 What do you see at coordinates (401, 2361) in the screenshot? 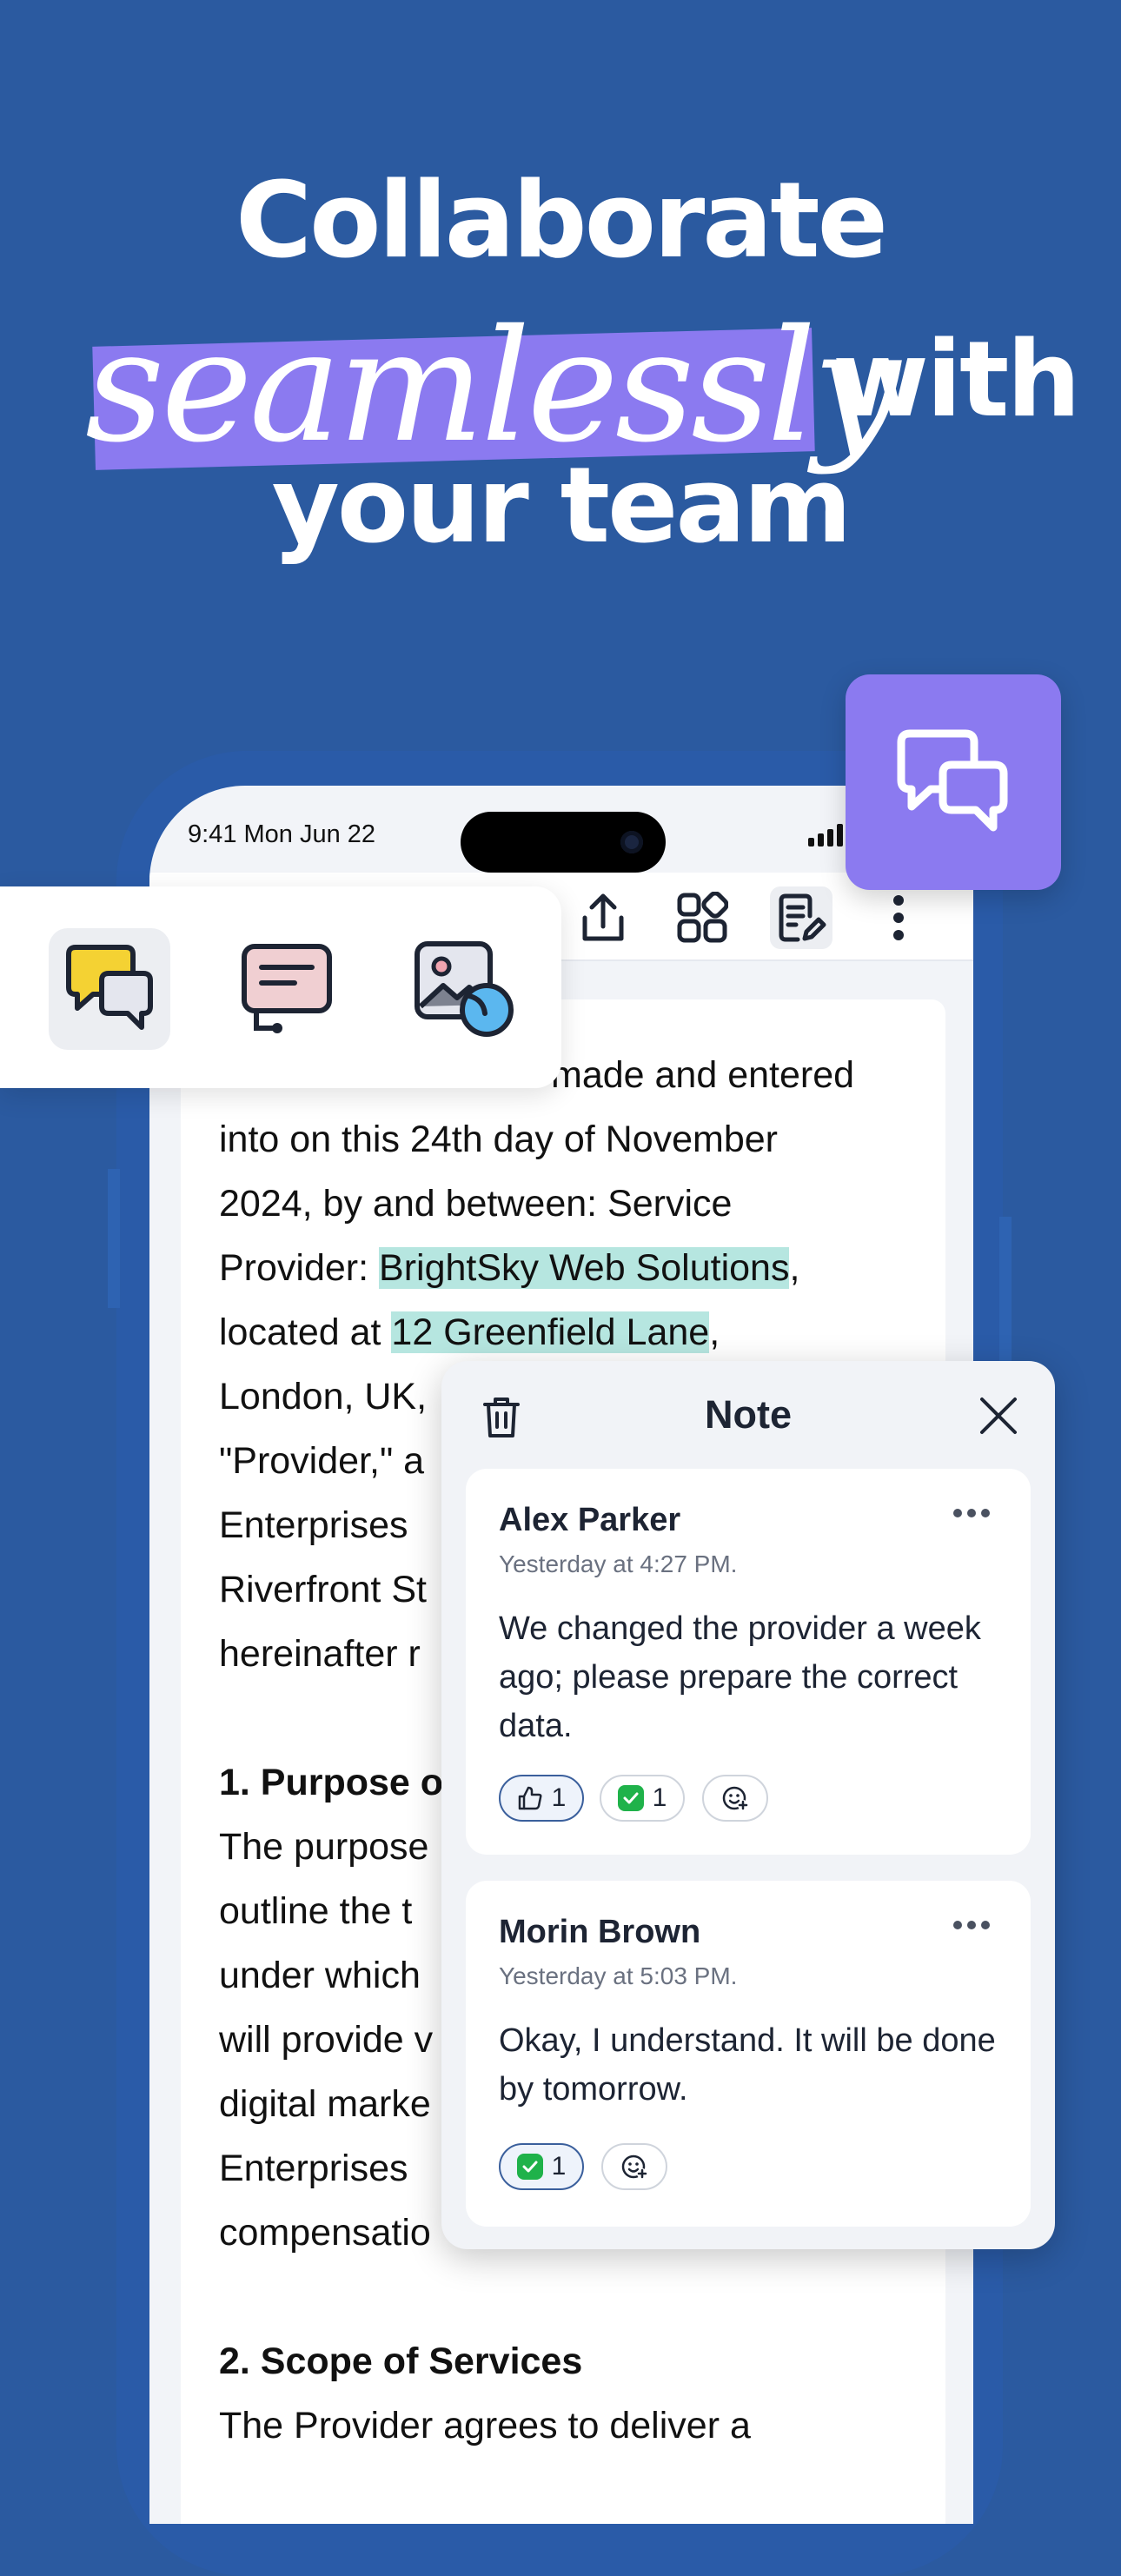
I see `section-heading: 2. Scope of Services` at bounding box center [401, 2361].